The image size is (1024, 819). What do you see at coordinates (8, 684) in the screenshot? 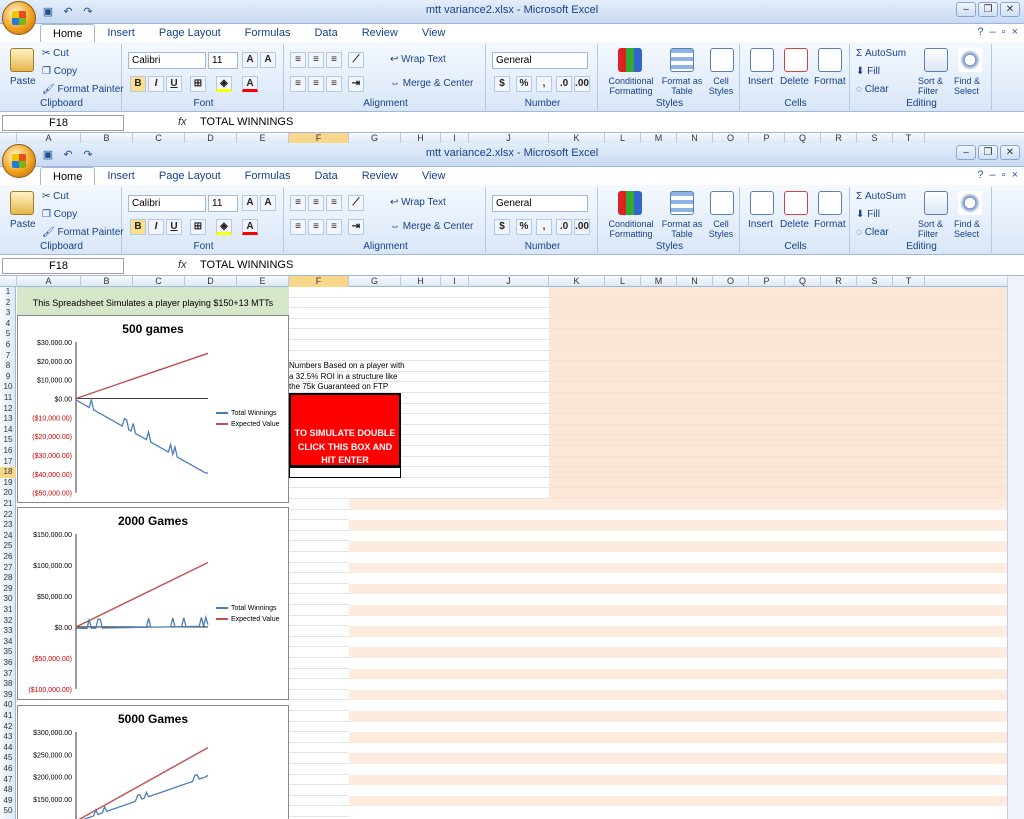
I see `row-header-38: 38` at bounding box center [8, 684].